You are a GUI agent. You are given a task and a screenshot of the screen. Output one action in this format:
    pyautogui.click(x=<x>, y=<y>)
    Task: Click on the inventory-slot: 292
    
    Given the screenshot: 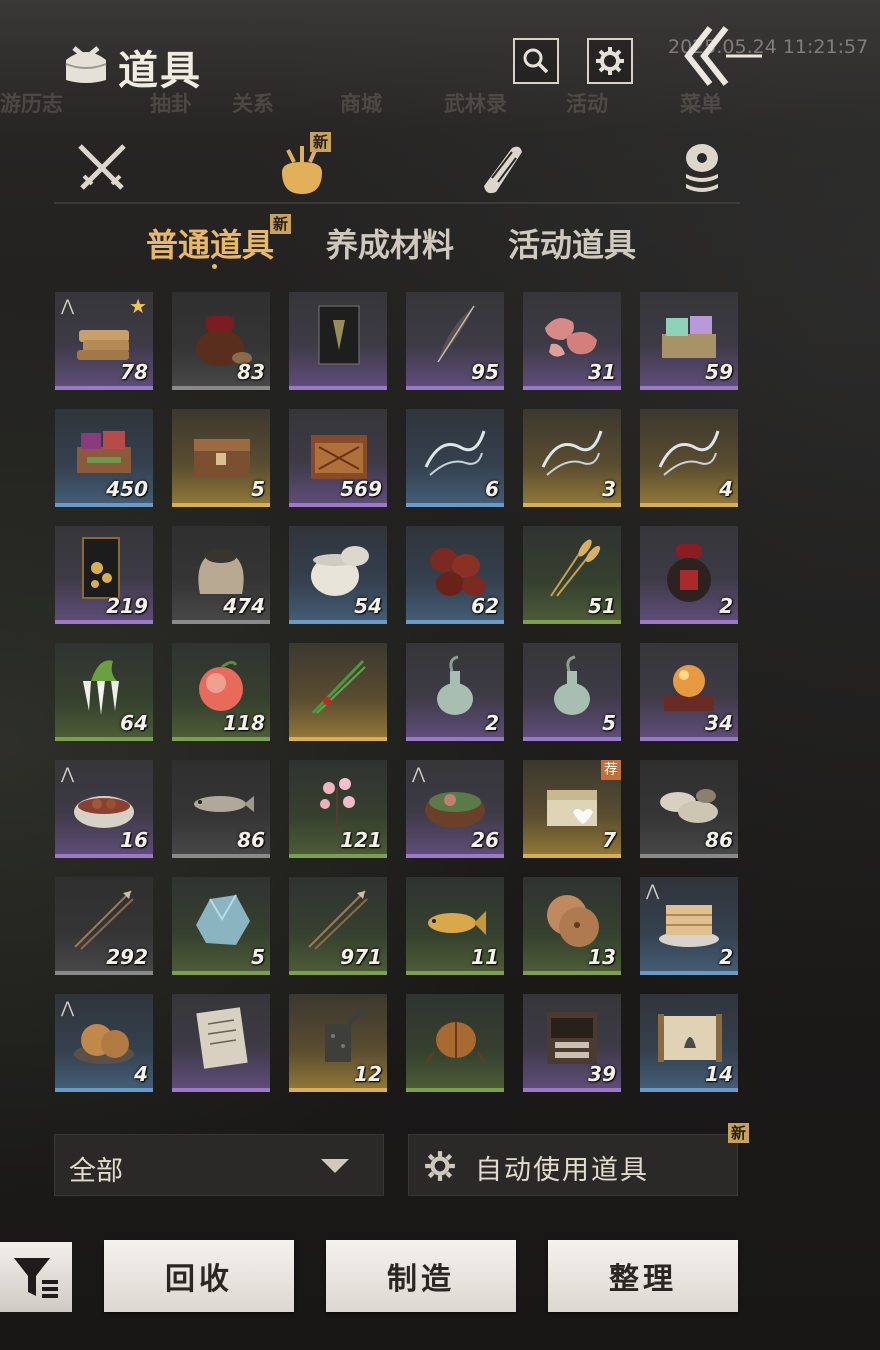 What is the action you would take?
    pyautogui.click(x=104, y=926)
    